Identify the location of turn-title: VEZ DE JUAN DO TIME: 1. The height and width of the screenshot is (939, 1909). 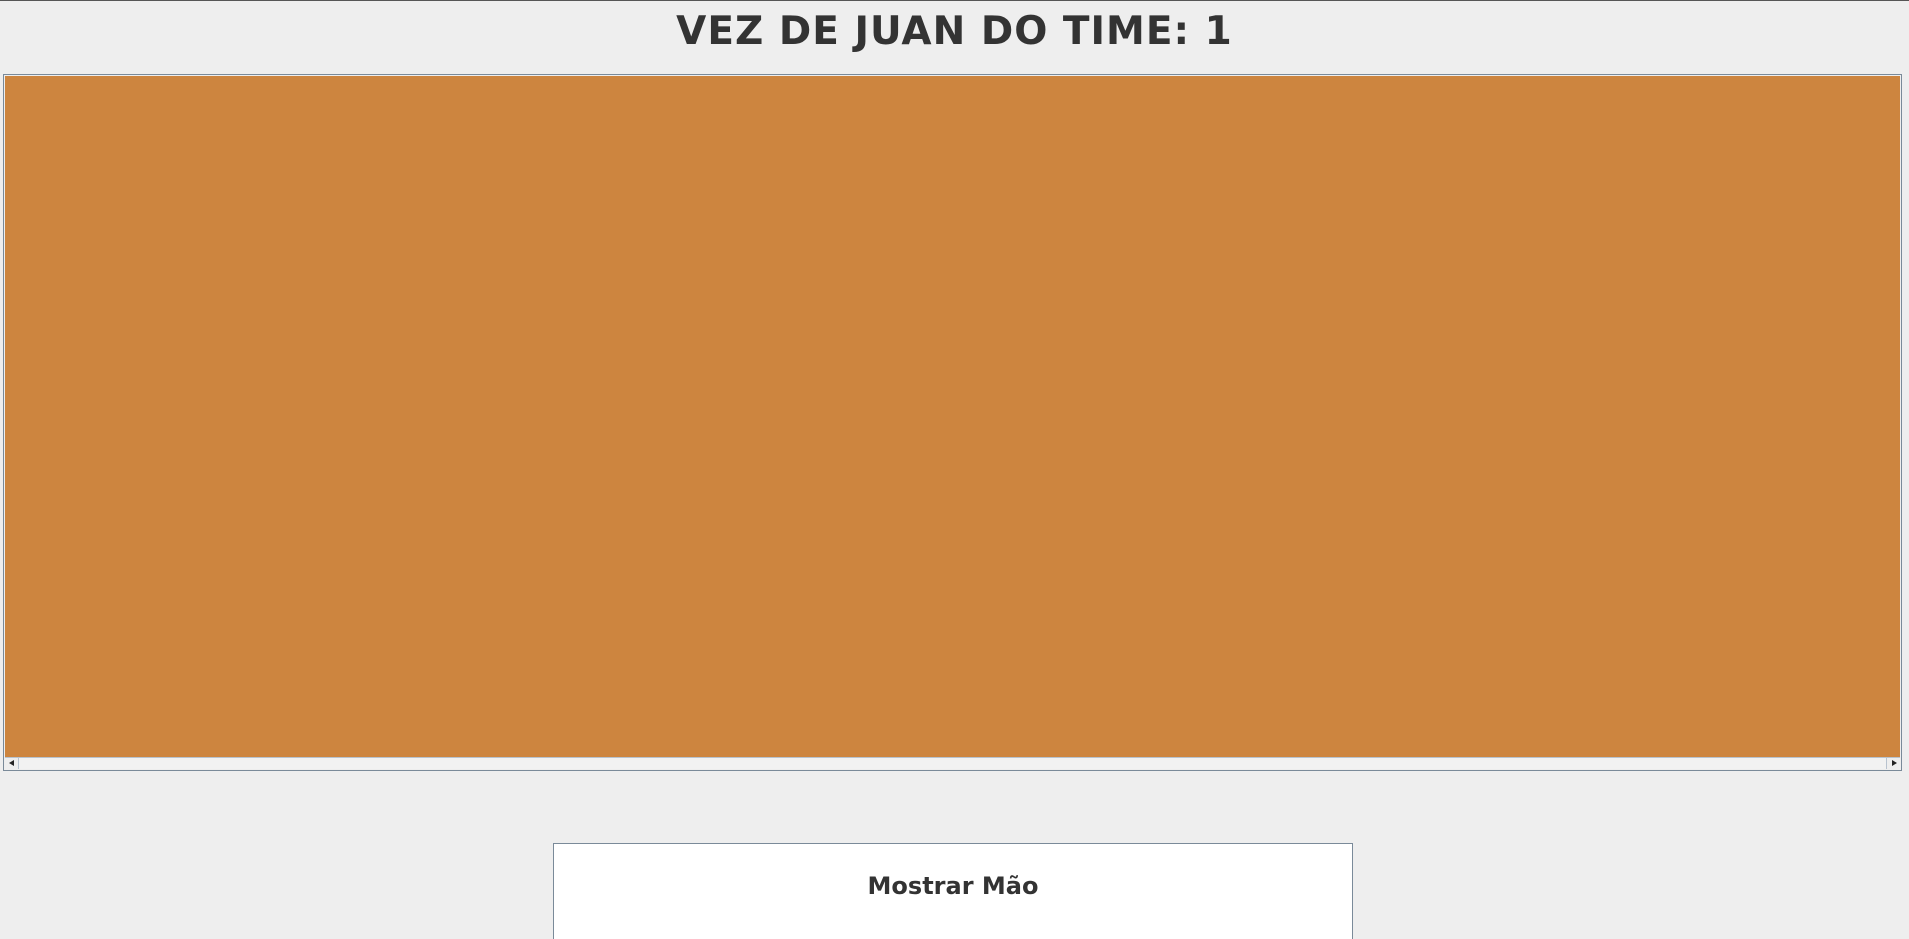
(954, 31).